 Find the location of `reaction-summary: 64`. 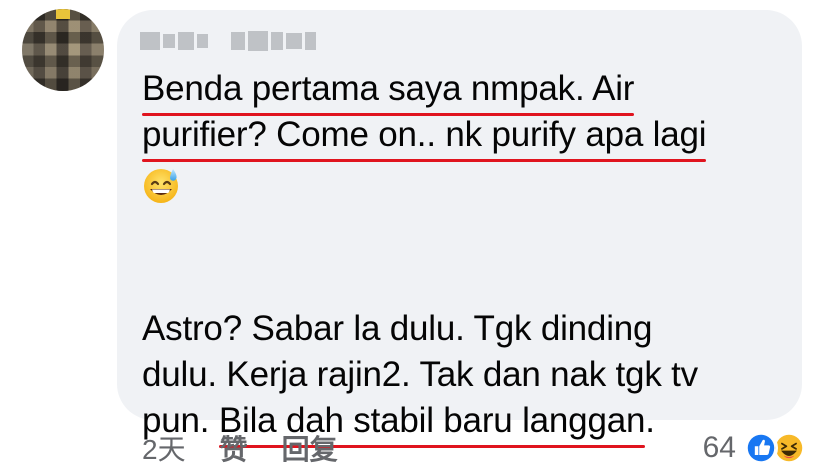

reaction-summary: 64 is located at coordinates (754, 448).